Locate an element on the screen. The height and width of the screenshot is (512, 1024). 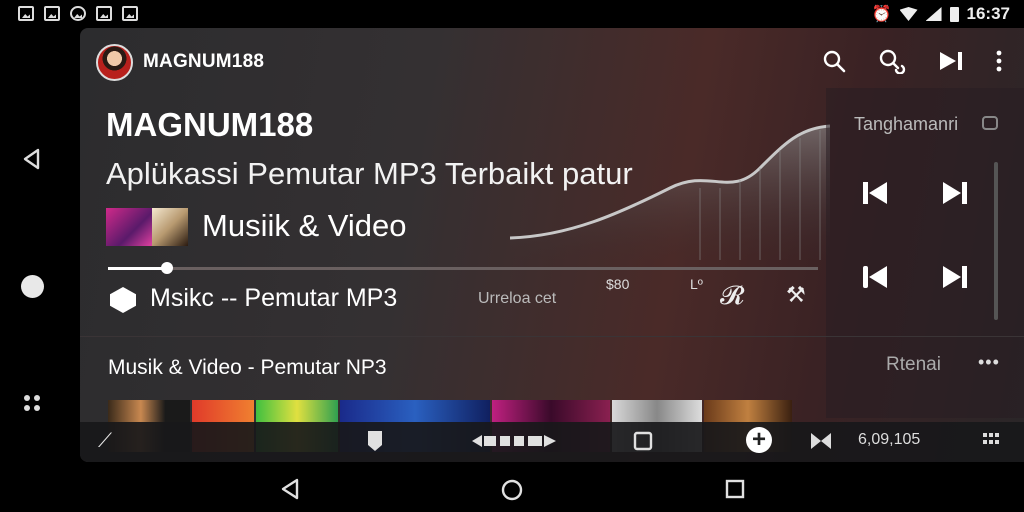
grid-icon is located at coordinates (991, 441).